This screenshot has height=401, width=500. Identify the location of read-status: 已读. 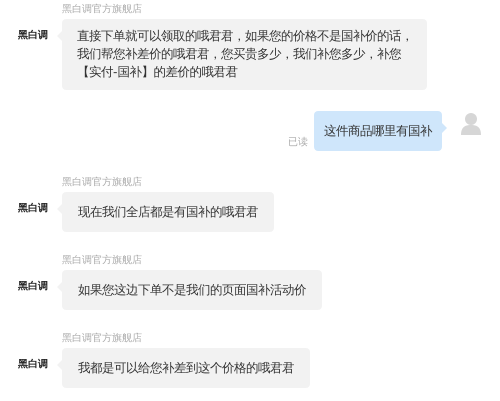
(298, 142).